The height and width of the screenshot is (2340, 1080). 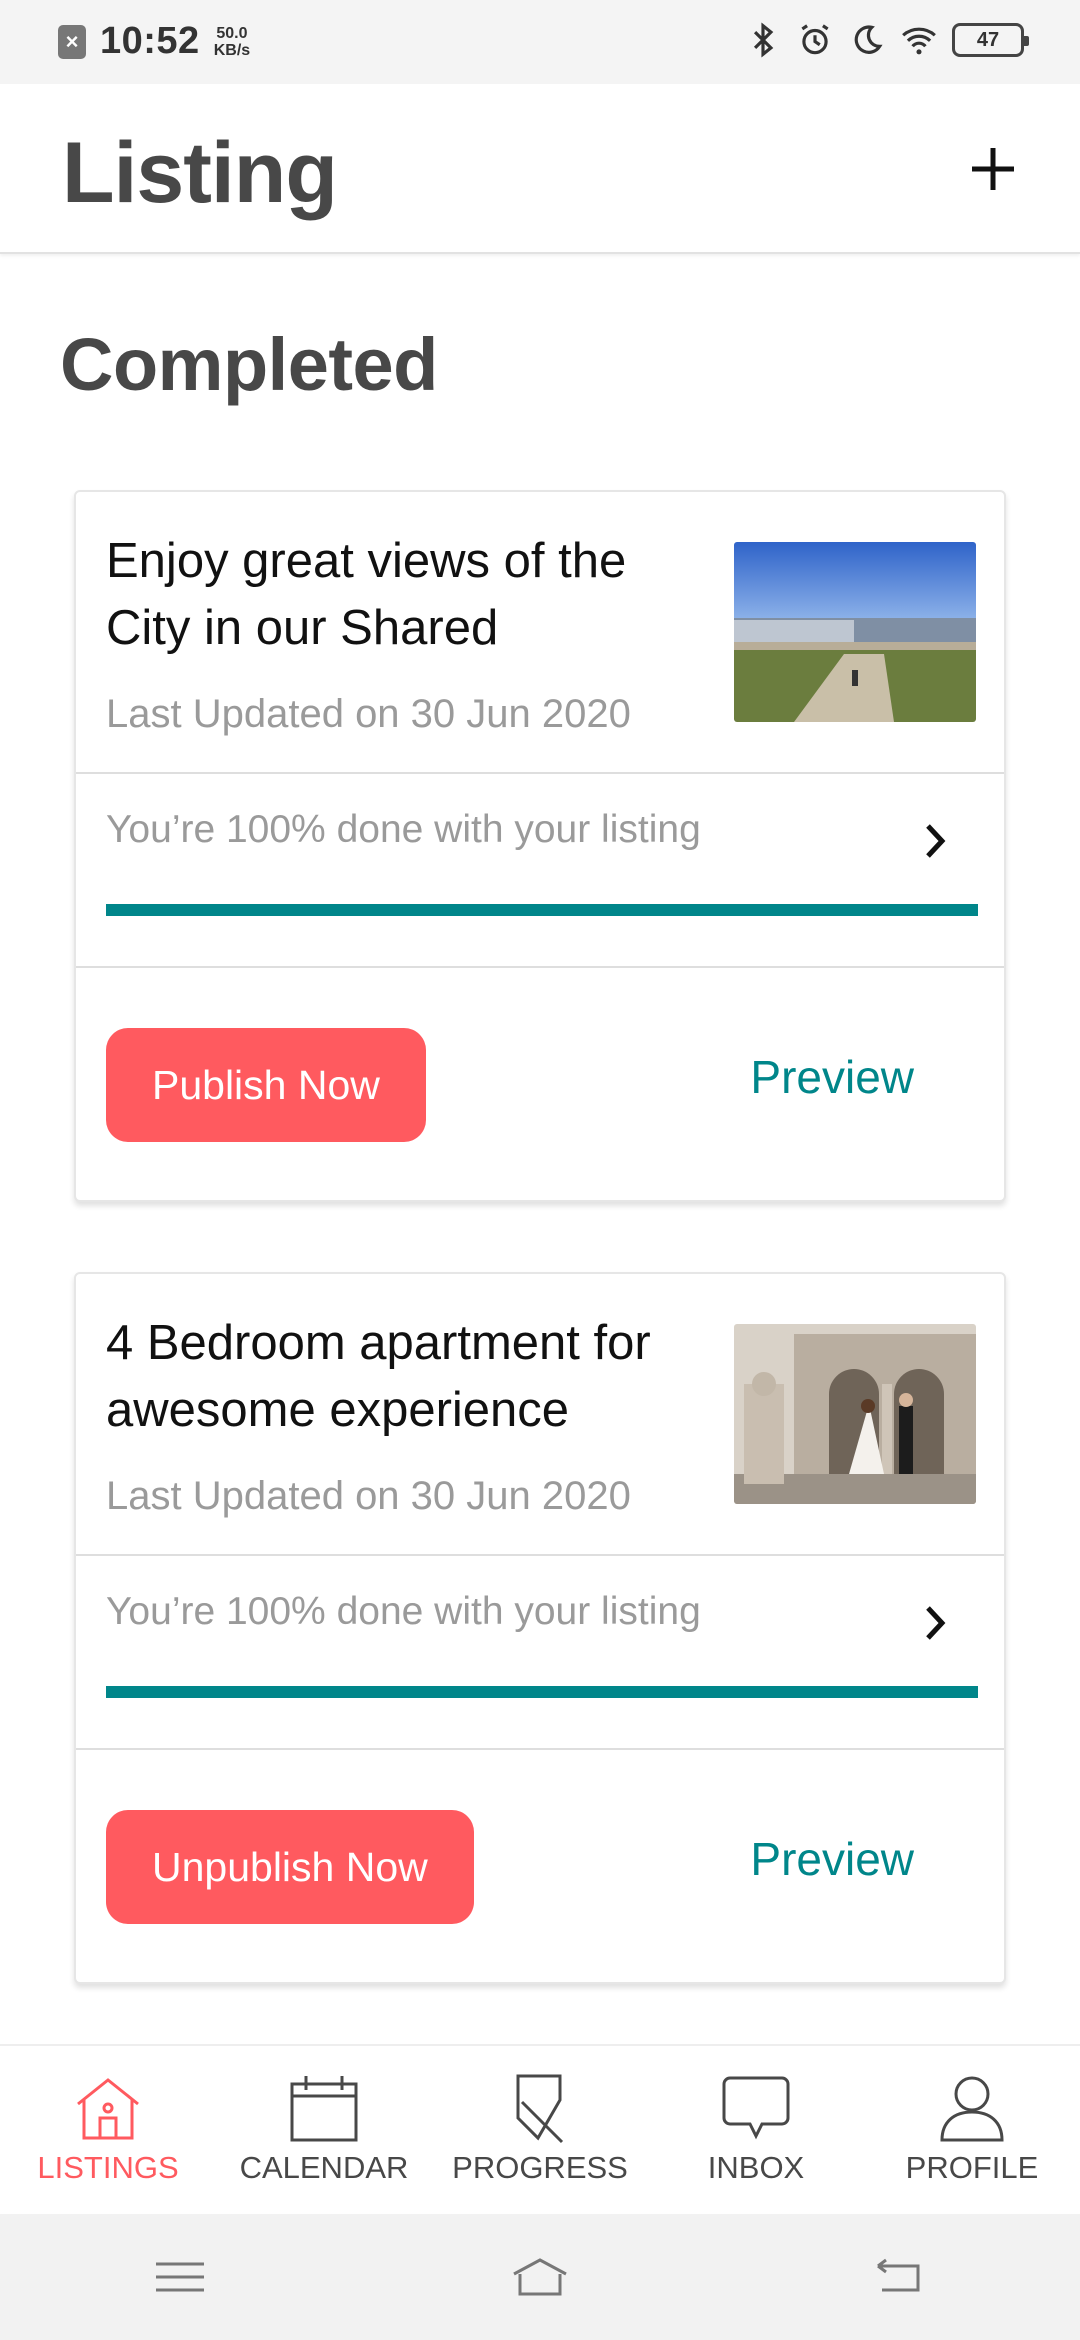 I want to click on plus-icon, so click(x=993, y=169).